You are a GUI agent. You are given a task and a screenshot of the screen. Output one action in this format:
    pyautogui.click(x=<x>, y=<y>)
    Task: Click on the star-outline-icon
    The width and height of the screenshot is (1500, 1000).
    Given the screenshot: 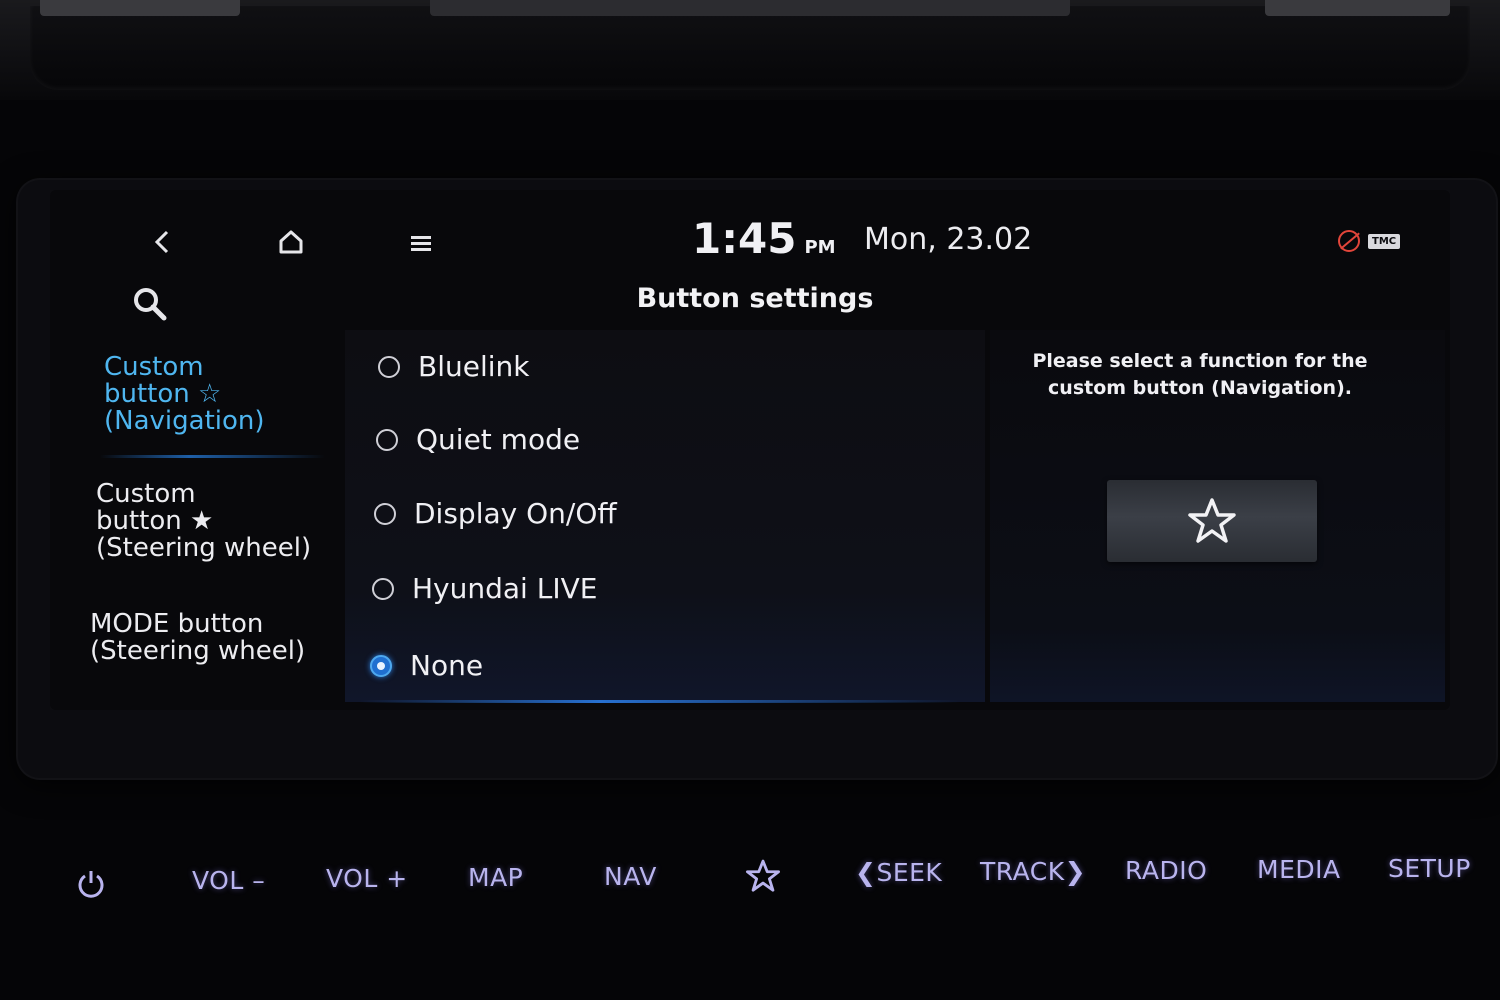 What is the action you would take?
    pyautogui.click(x=1212, y=520)
    